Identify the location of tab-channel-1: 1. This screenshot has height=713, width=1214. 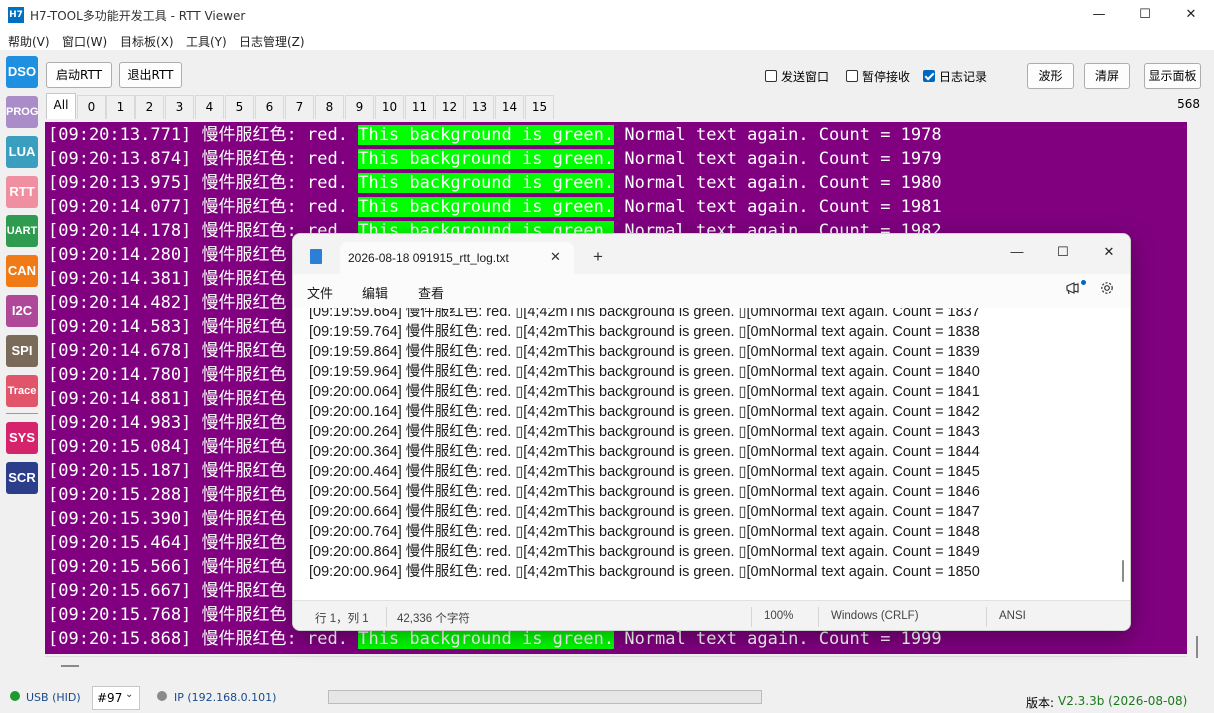
(120, 107).